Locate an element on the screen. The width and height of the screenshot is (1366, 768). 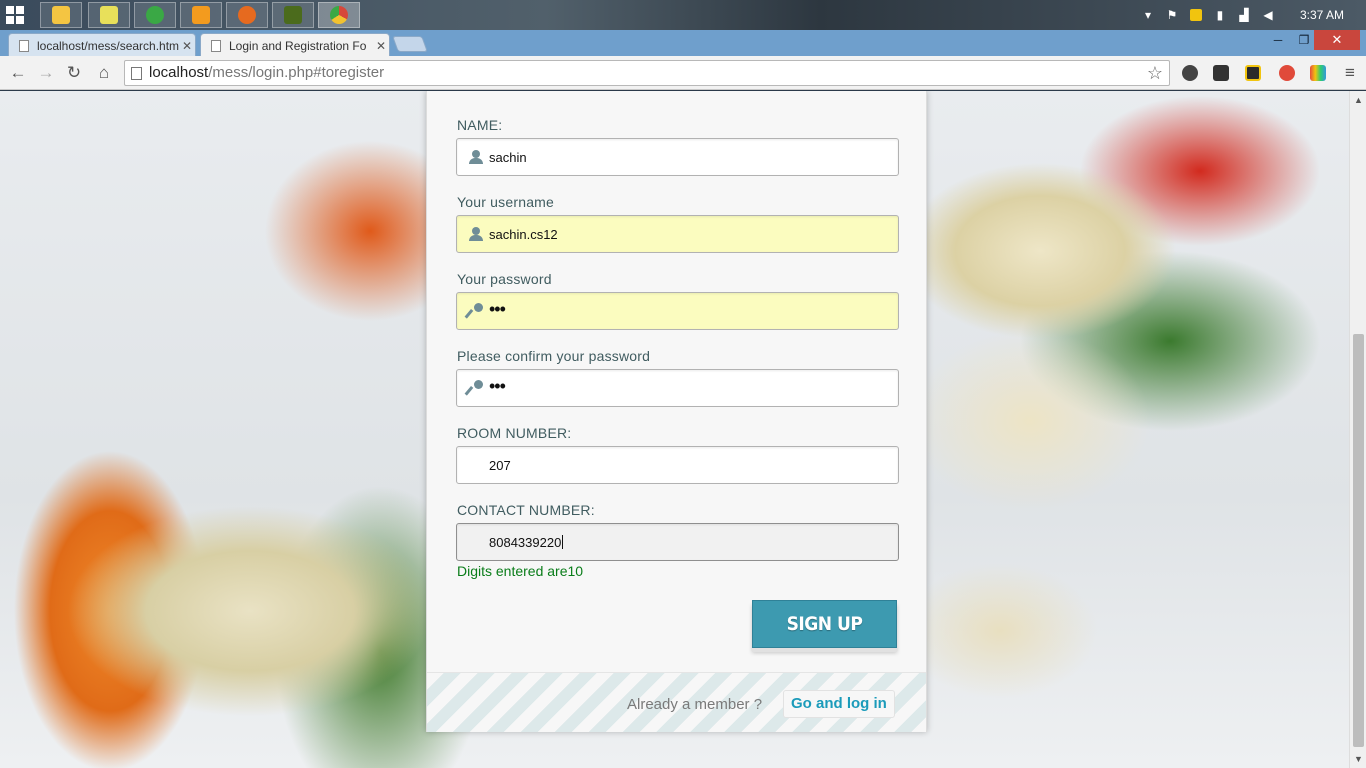
name-value: sachin is located at coordinates (508, 157).